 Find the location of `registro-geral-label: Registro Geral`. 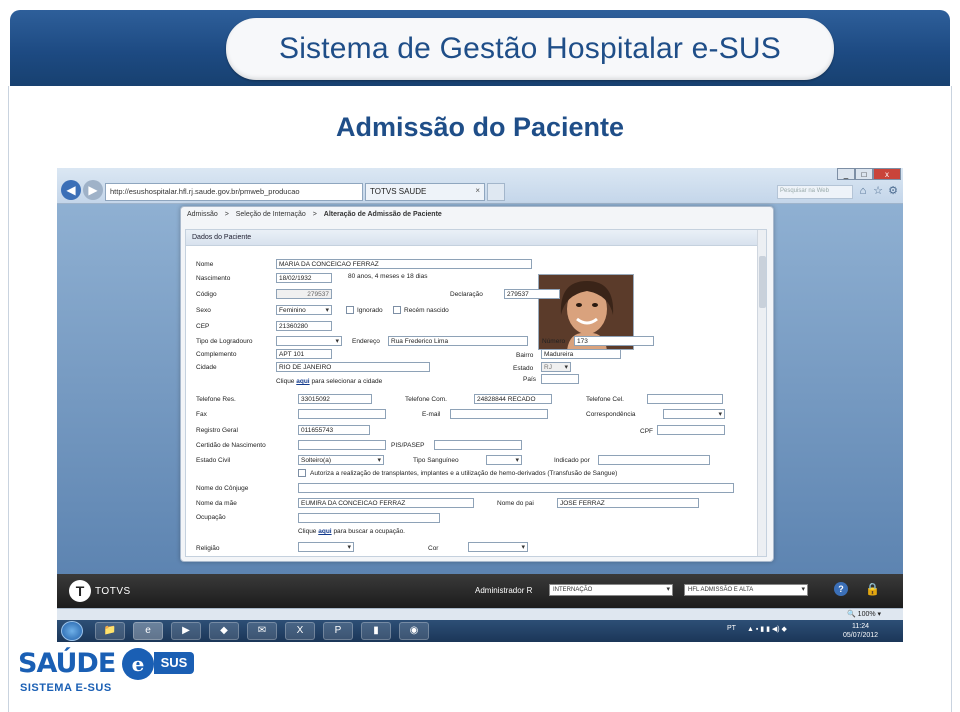

registro-geral-label: Registro Geral is located at coordinates (217, 430).